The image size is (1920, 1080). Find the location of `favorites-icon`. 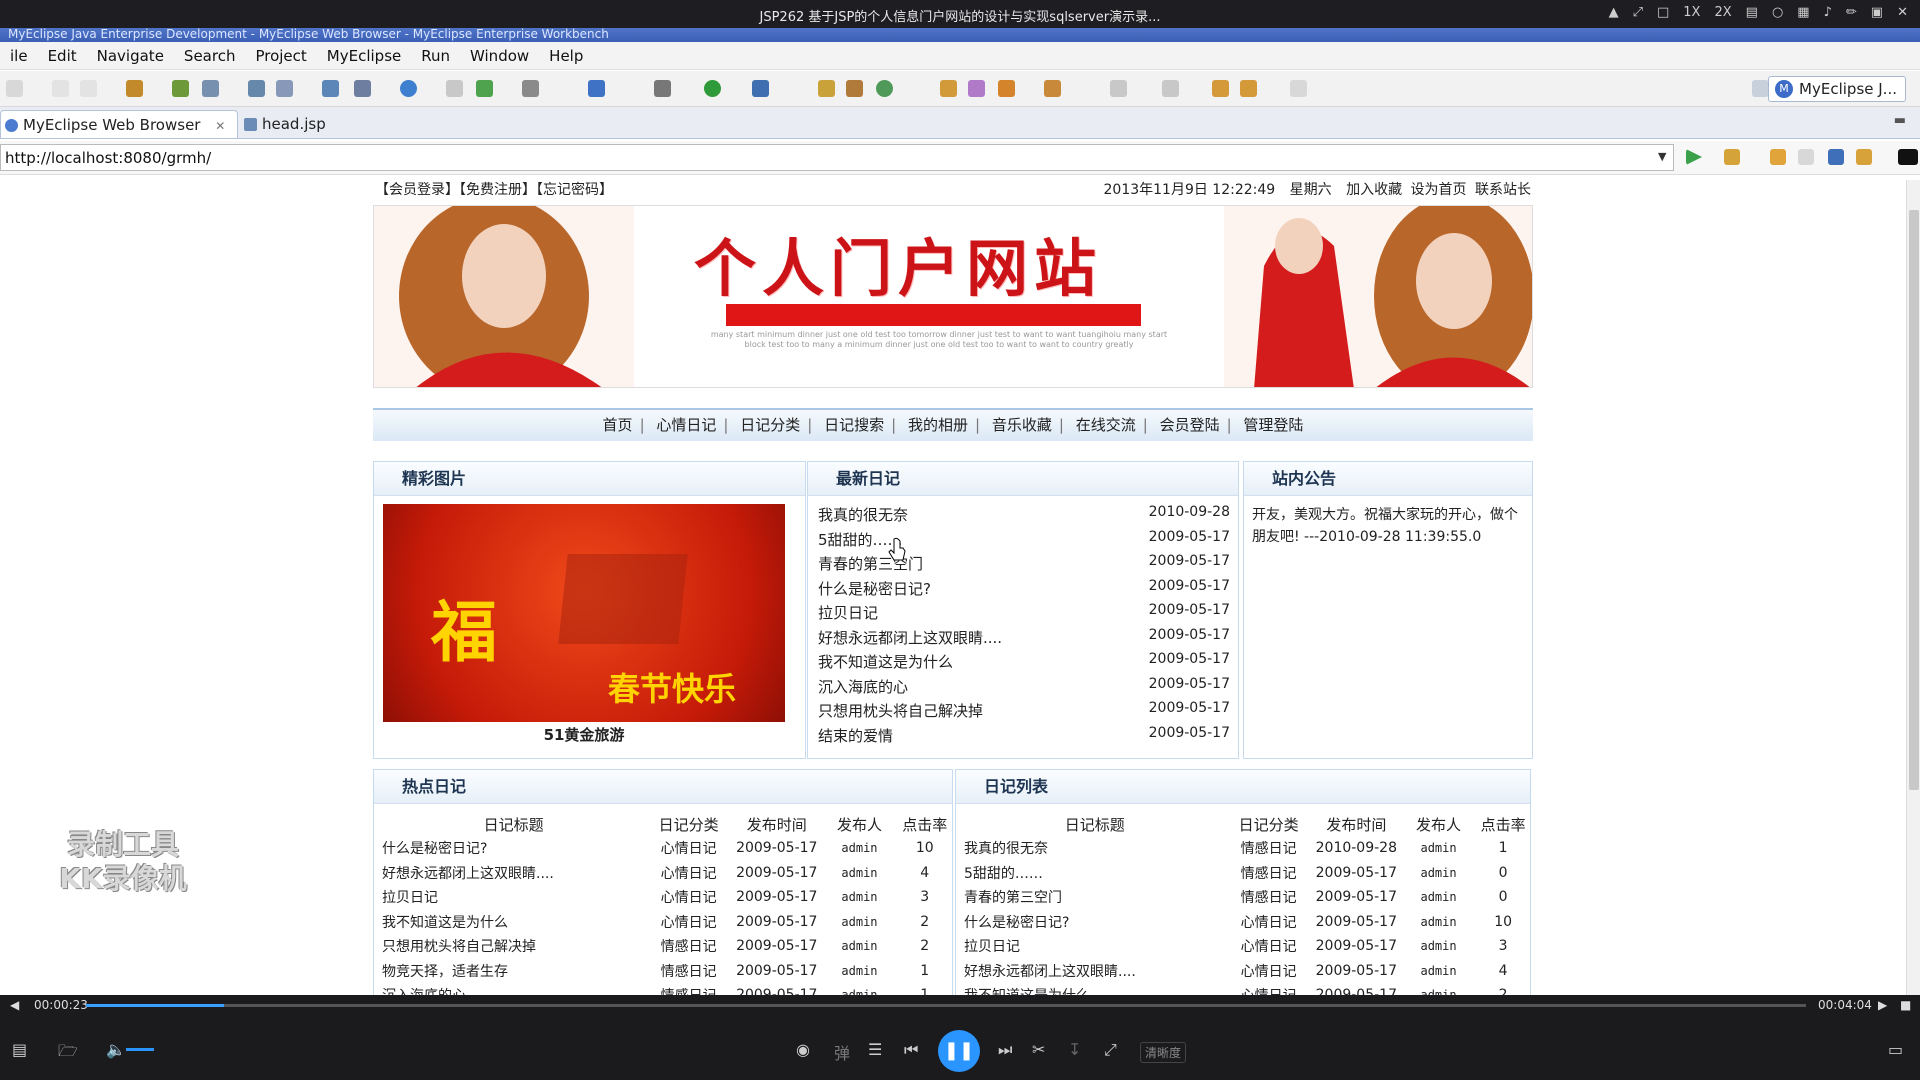

favorites-icon is located at coordinates (1732, 157).